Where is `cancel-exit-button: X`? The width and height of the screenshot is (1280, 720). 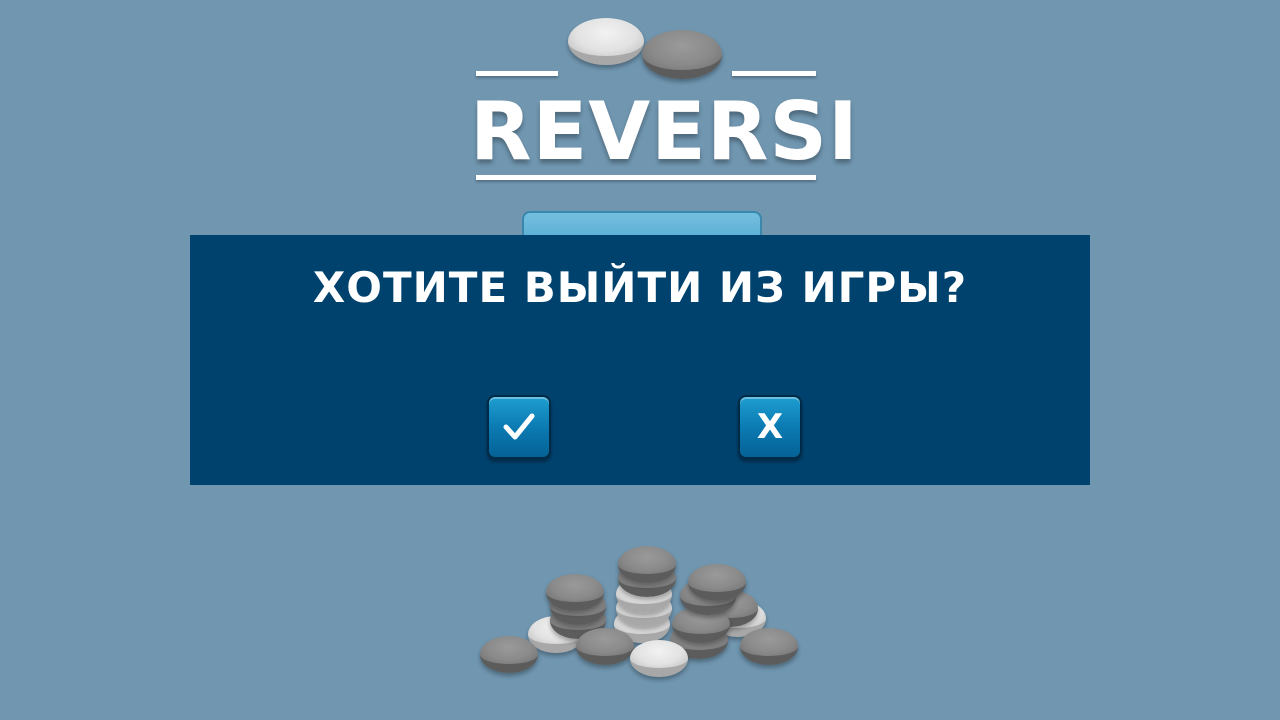
cancel-exit-button: X is located at coordinates (770, 427).